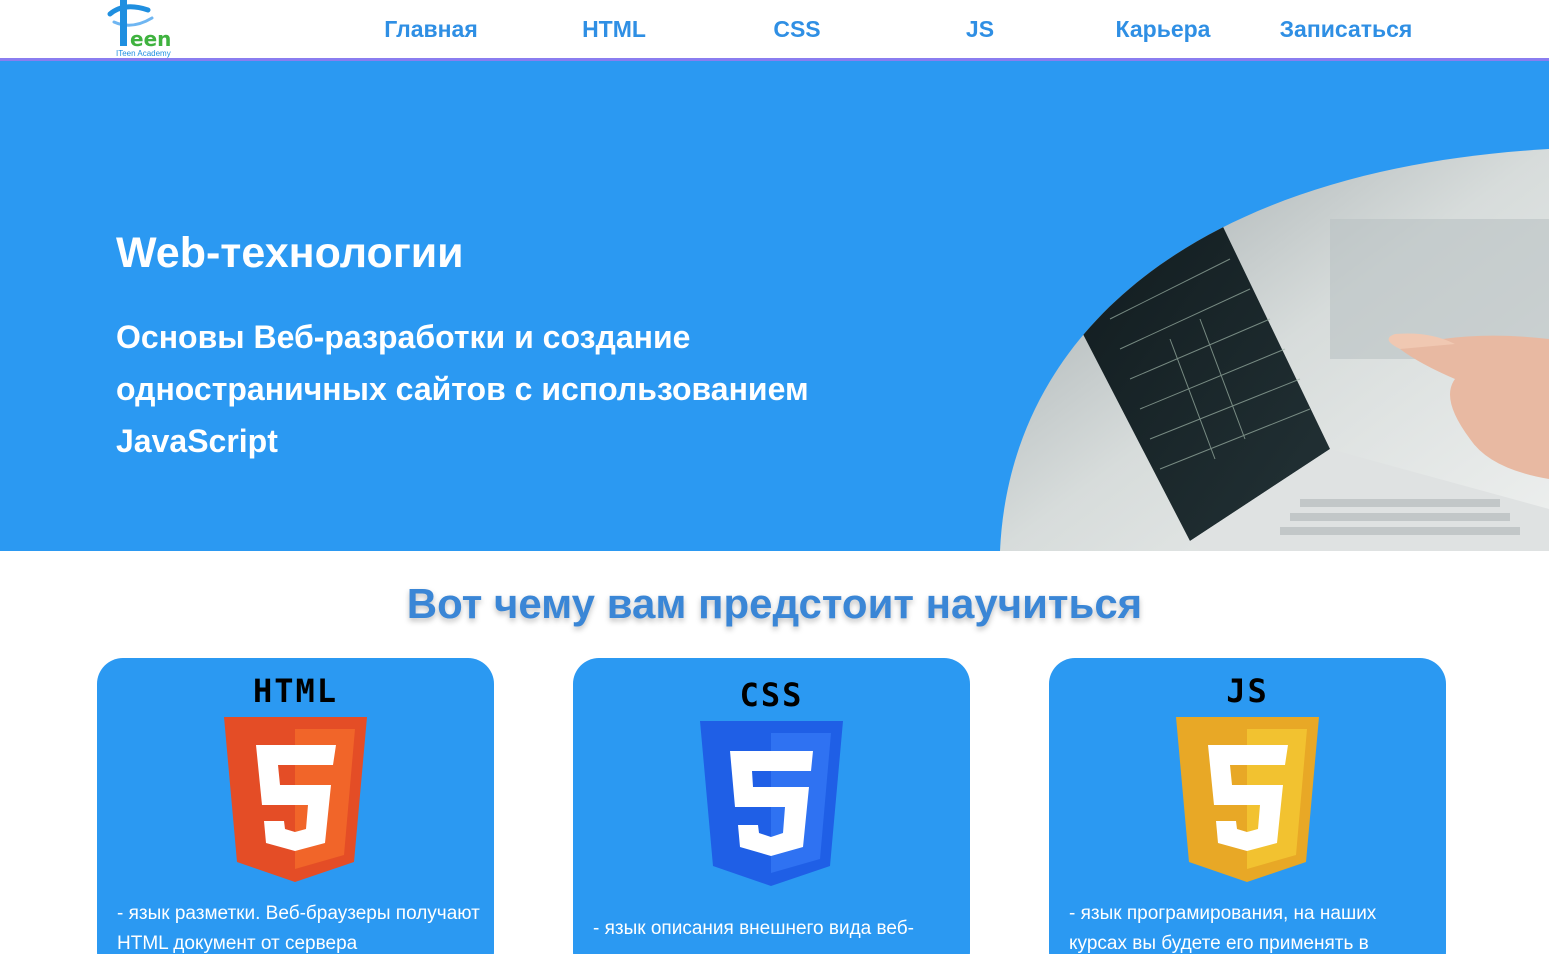  What do you see at coordinates (753, 928) in the screenshot?
I see `card-description: - язык описания внешнего вида веб-` at bounding box center [753, 928].